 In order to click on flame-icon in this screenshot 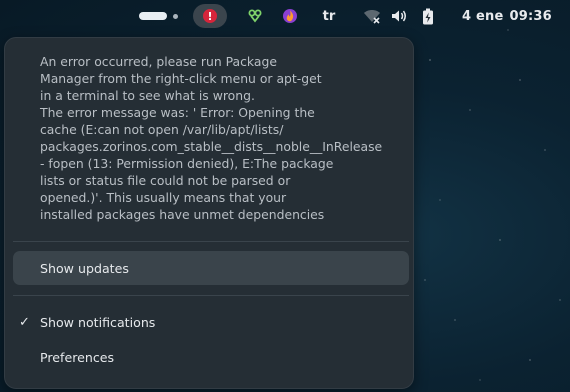, I will do `click(290, 16)`.